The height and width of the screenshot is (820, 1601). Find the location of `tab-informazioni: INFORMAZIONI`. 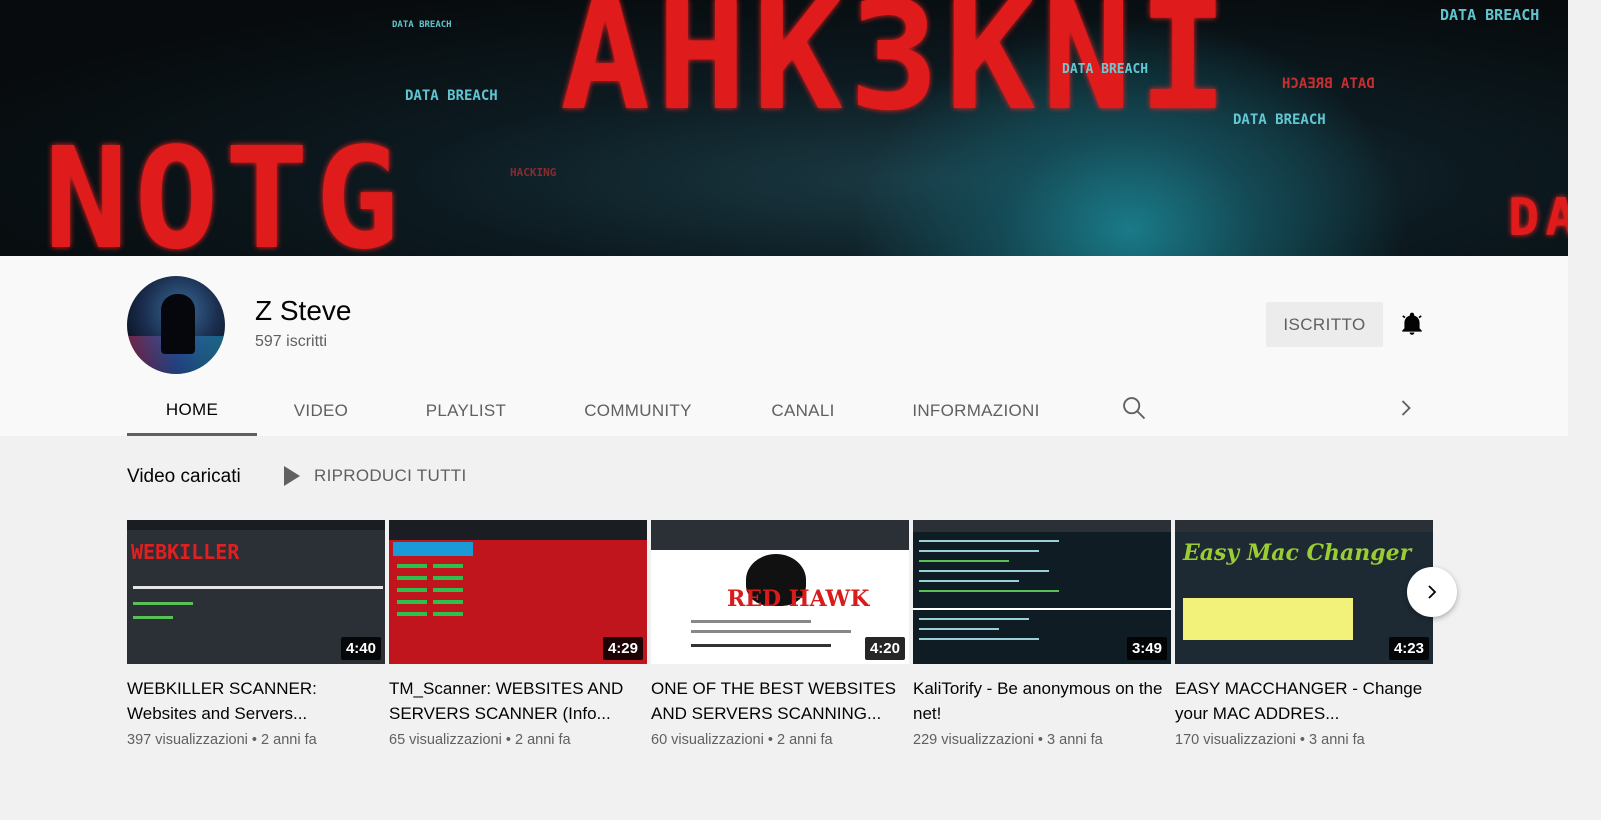

tab-informazioni: INFORMAZIONI is located at coordinates (976, 411).